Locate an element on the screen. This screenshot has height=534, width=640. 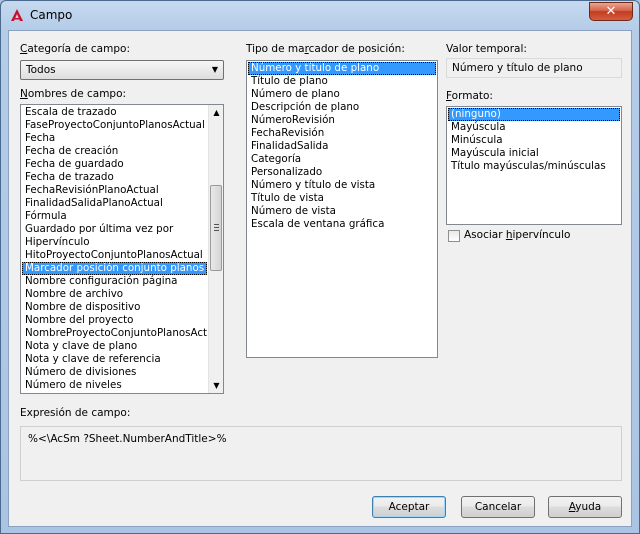
placeholder-type-item: Título de vista is located at coordinates (342, 198).